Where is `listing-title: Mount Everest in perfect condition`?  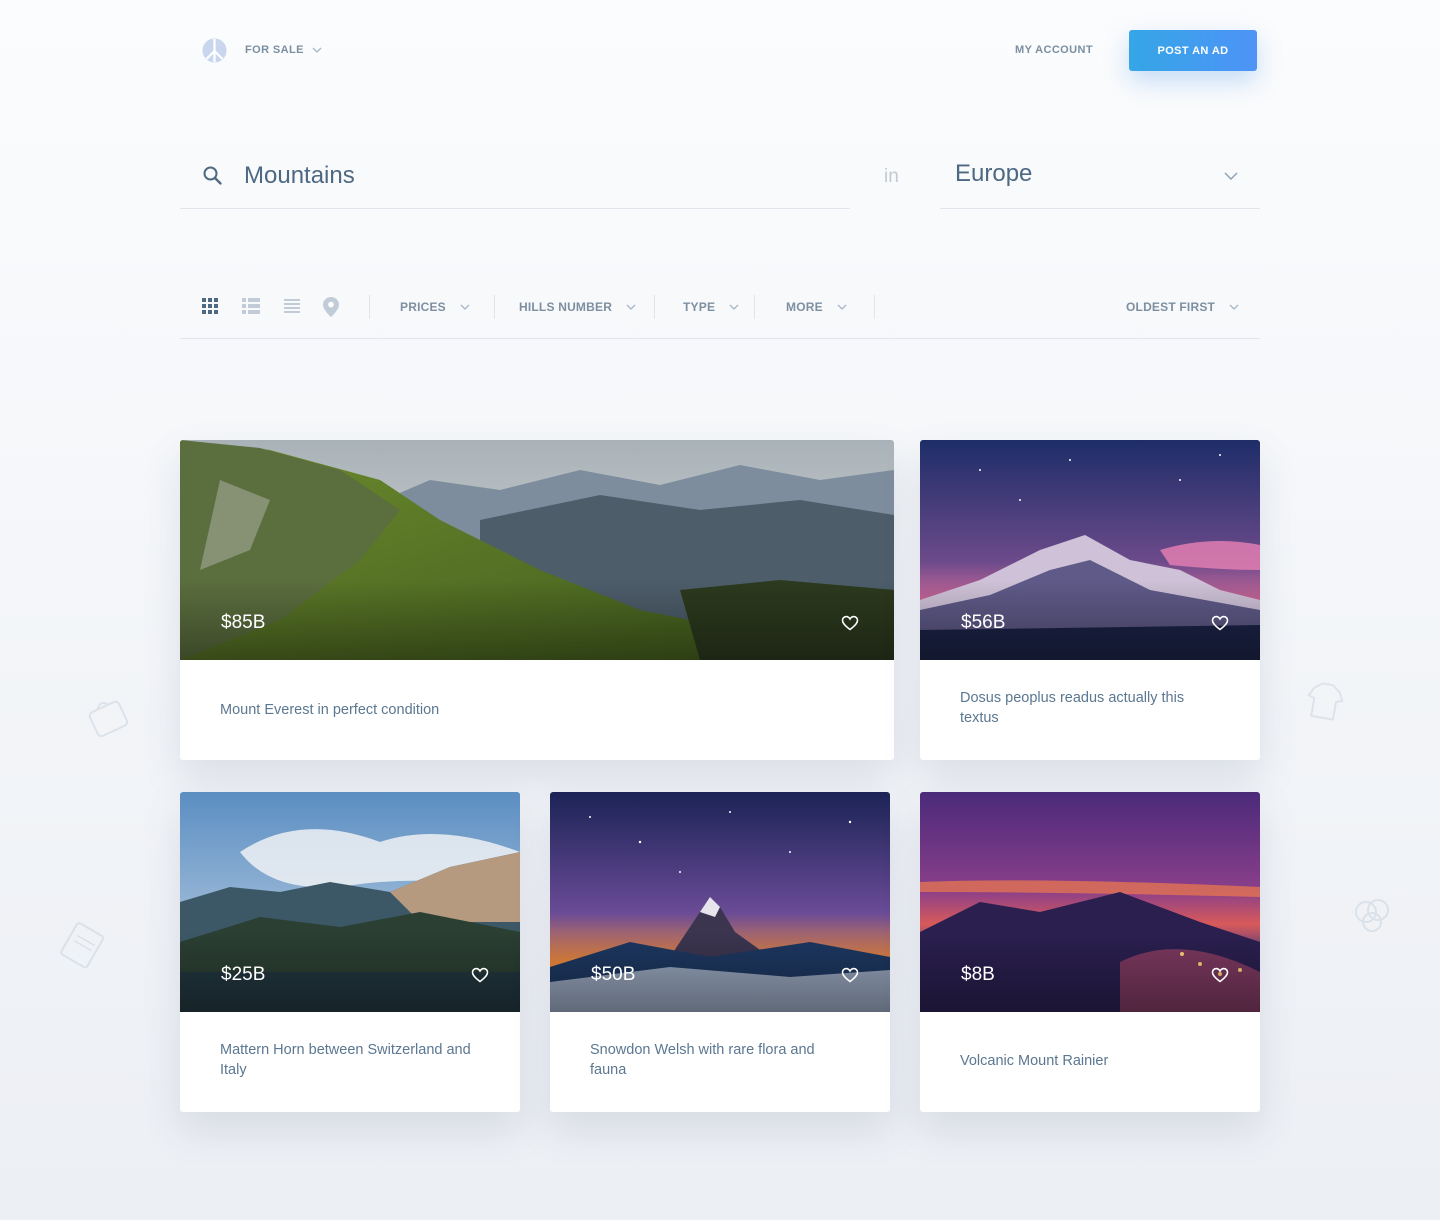 listing-title: Mount Everest in perfect condition is located at coordinates (330, 710).